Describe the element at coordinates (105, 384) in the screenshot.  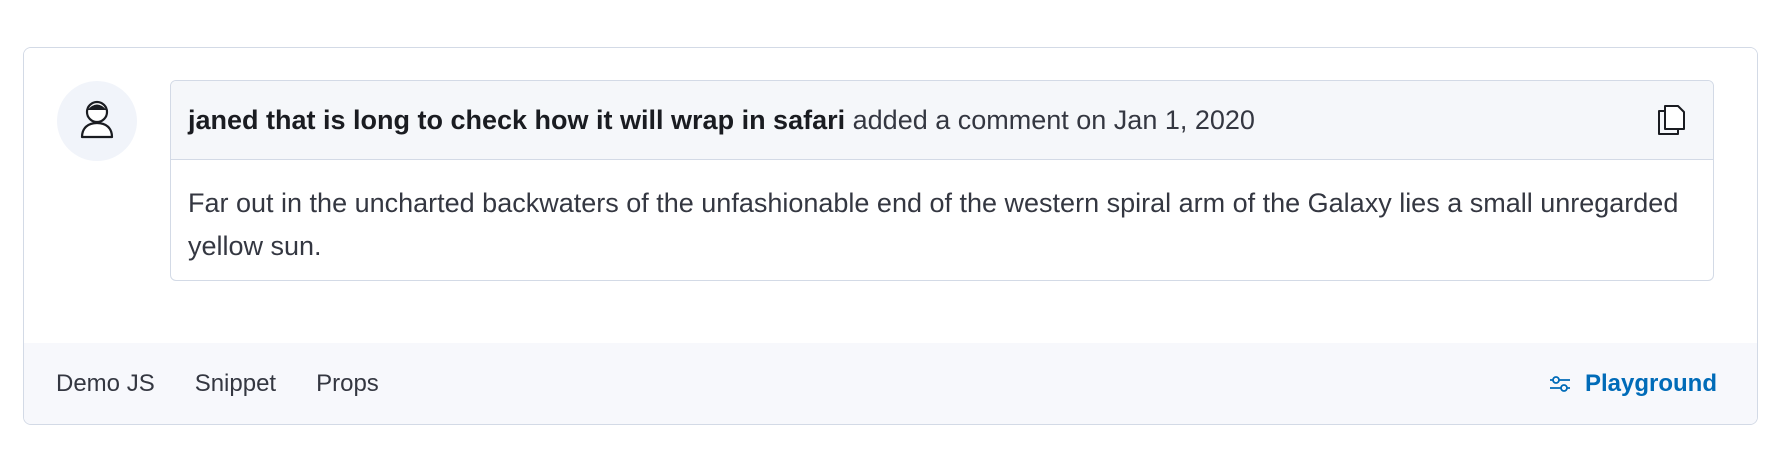
I see `tab-demo-js: Demo JS` at that location.